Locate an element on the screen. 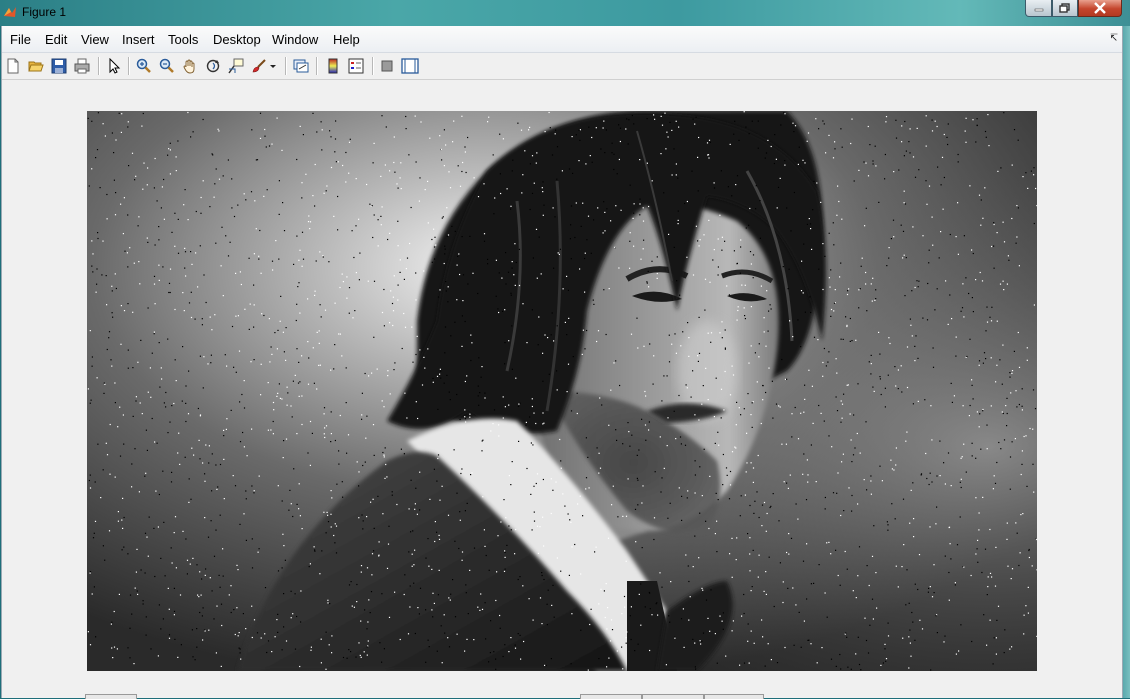 The image size is (1130, 699). insert-colorbar-icon is located at coordinates (333, 66).